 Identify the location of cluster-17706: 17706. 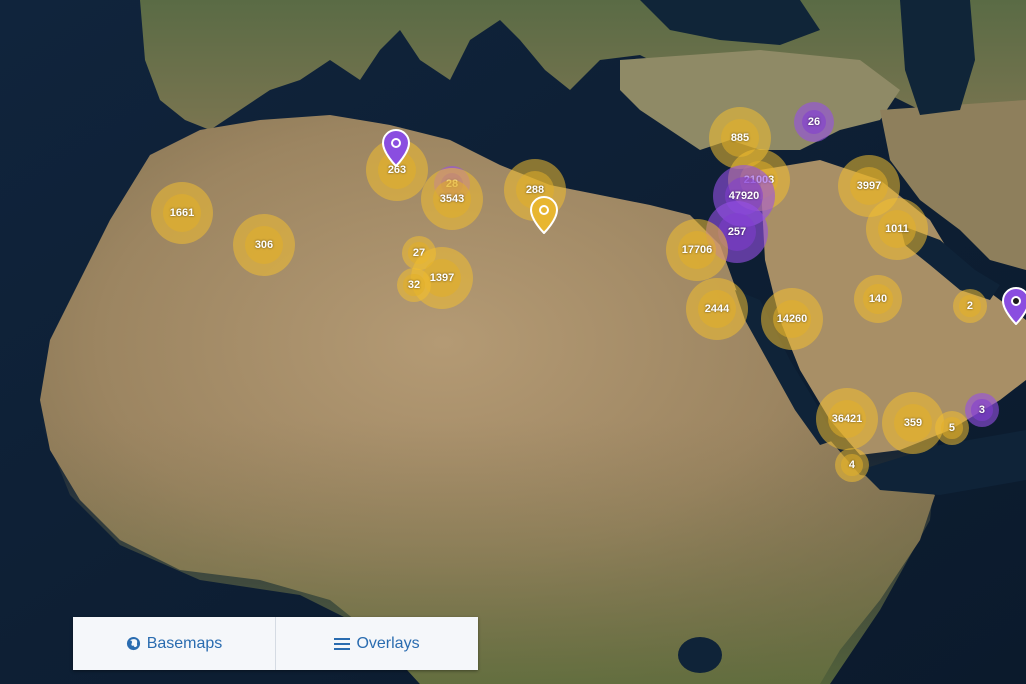
(697, 250).